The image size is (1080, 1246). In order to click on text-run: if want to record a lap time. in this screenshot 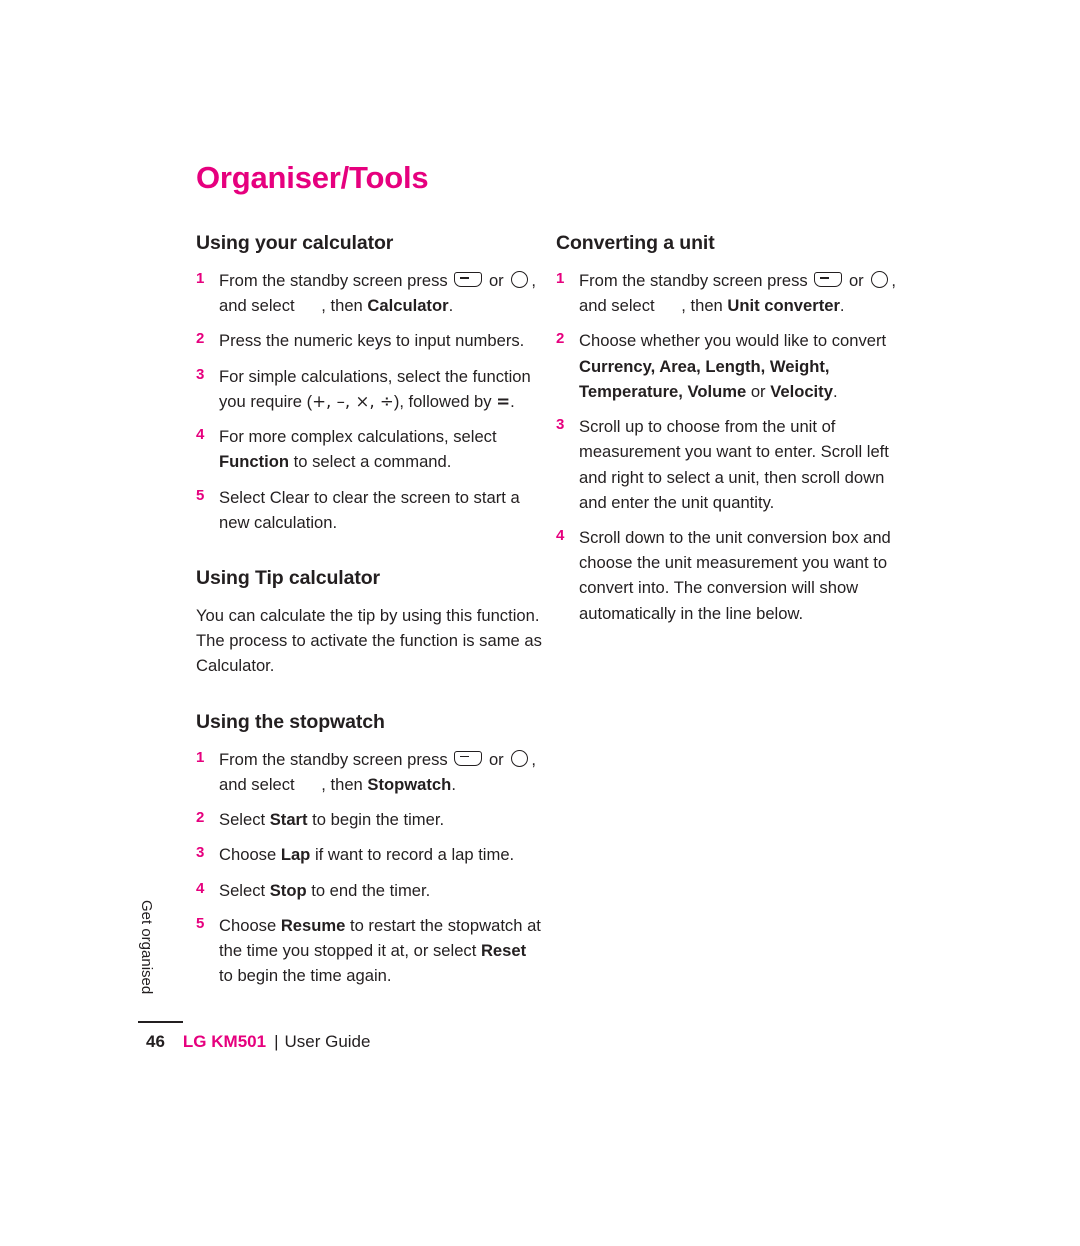, I will do `click(412, 855)`.